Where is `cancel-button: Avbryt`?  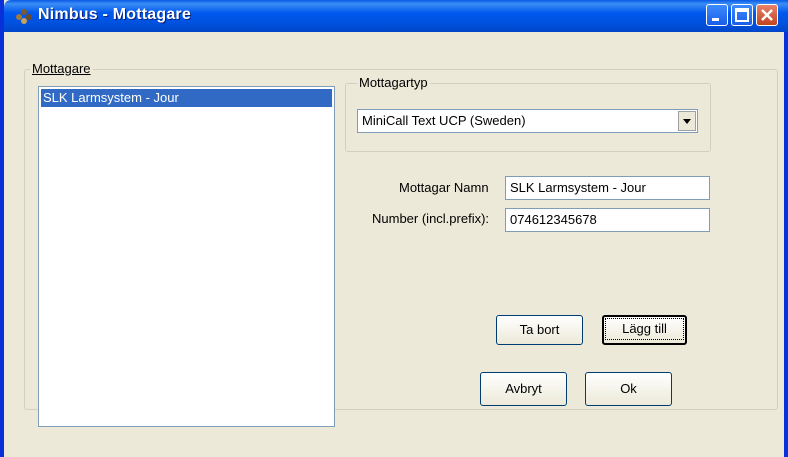 cancel-button: Avbryt is located at coordinates (523, 389).